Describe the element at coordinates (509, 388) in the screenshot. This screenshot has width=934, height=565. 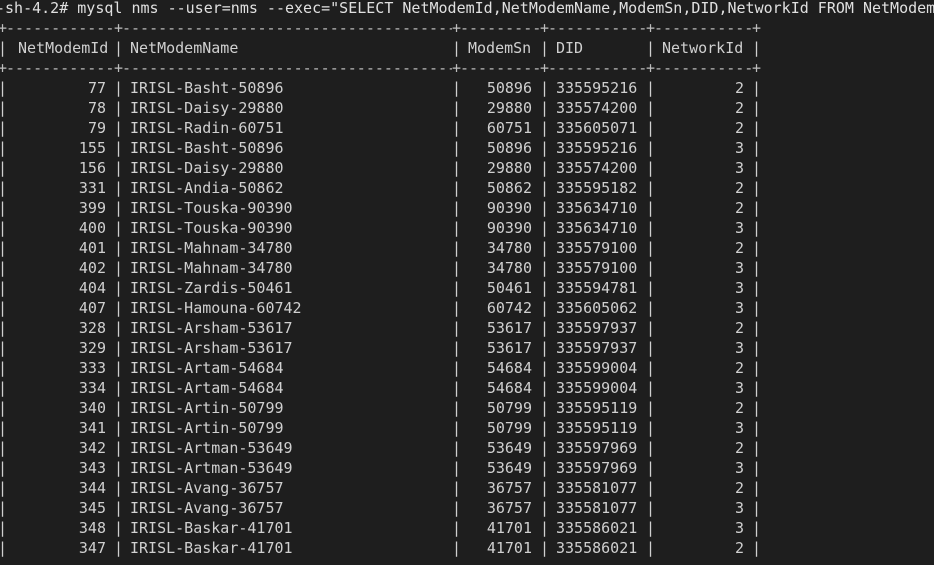
I see `cell-modemsn: 54684` at that location.